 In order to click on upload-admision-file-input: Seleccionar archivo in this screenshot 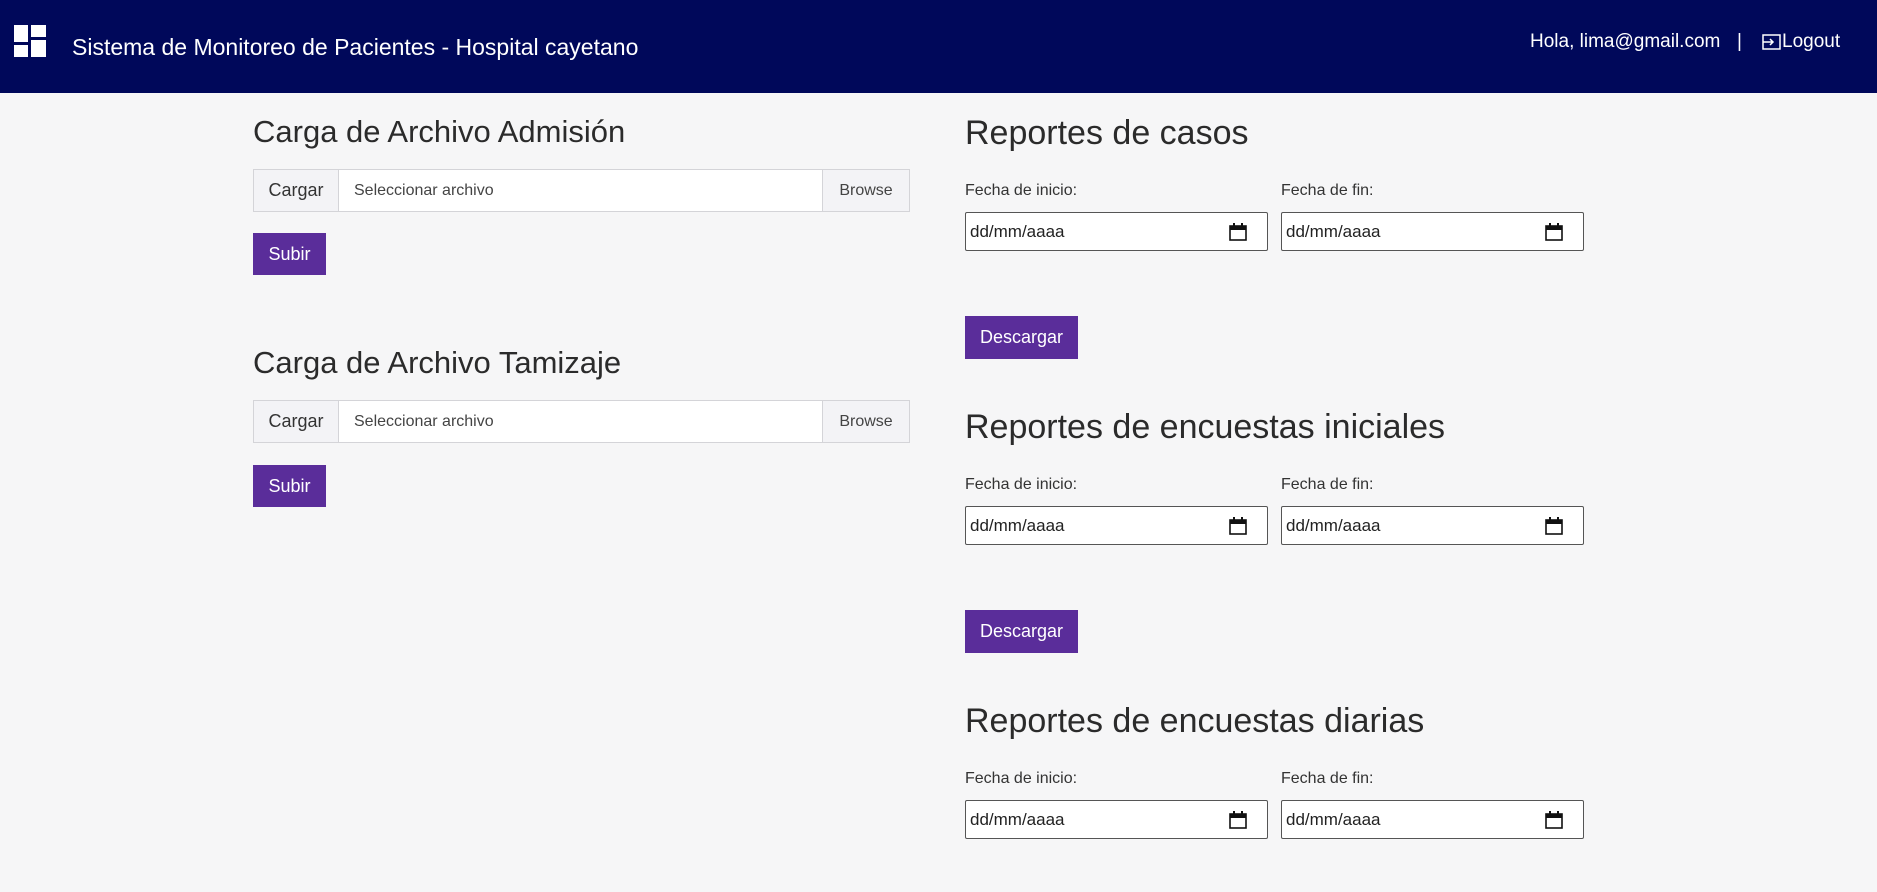, I will do `click(580, 190)`.